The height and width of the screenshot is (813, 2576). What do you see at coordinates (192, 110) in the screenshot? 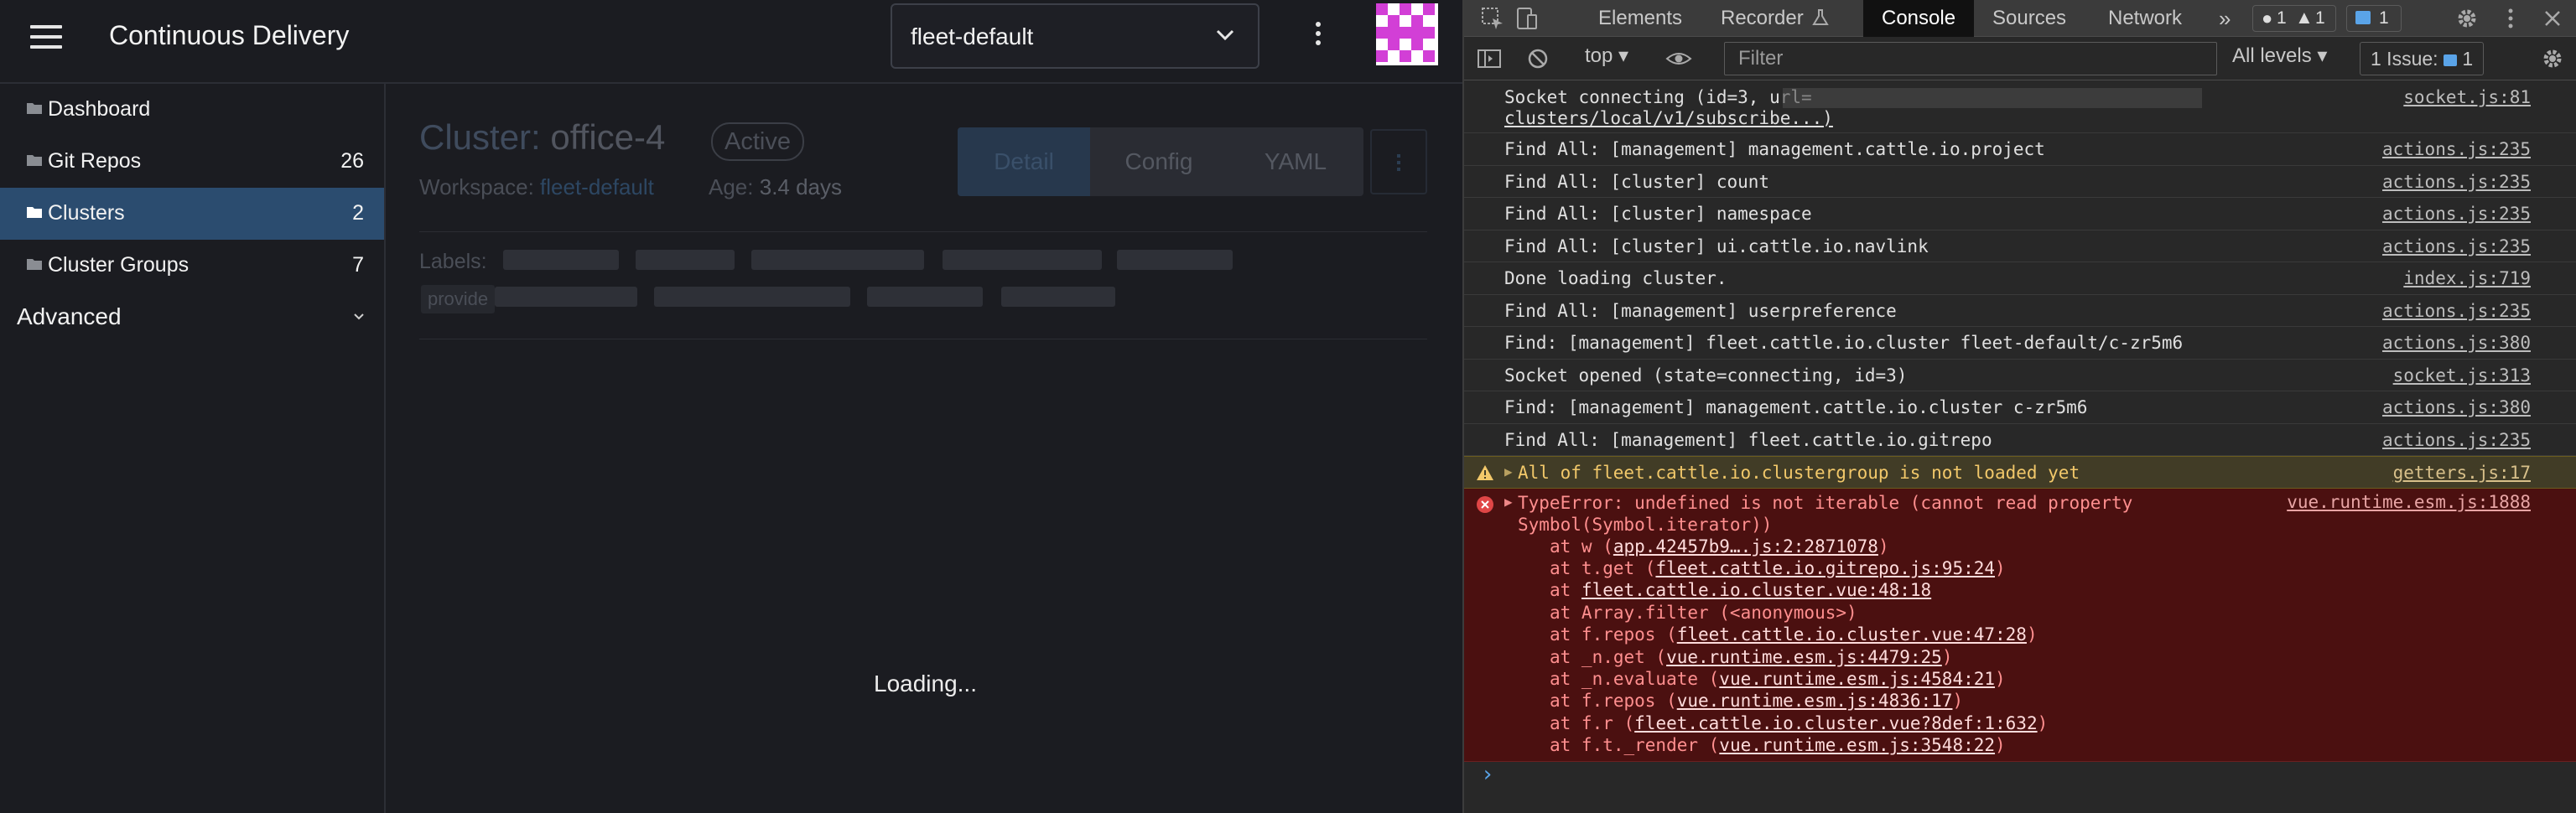
I see `sidebar-item-dashboard: Dashboard` at bounding box center [192, 110].